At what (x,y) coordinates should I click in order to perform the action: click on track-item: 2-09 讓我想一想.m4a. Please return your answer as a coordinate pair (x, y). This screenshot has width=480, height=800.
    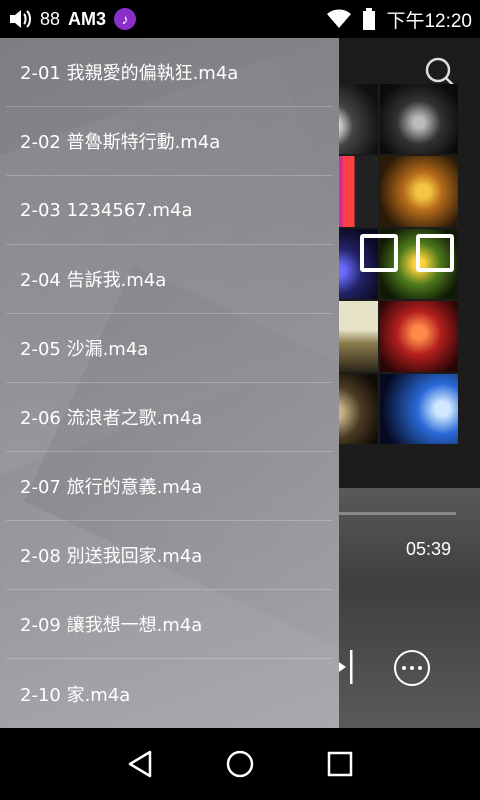
    Looking at the image, I should click on (169, 624).